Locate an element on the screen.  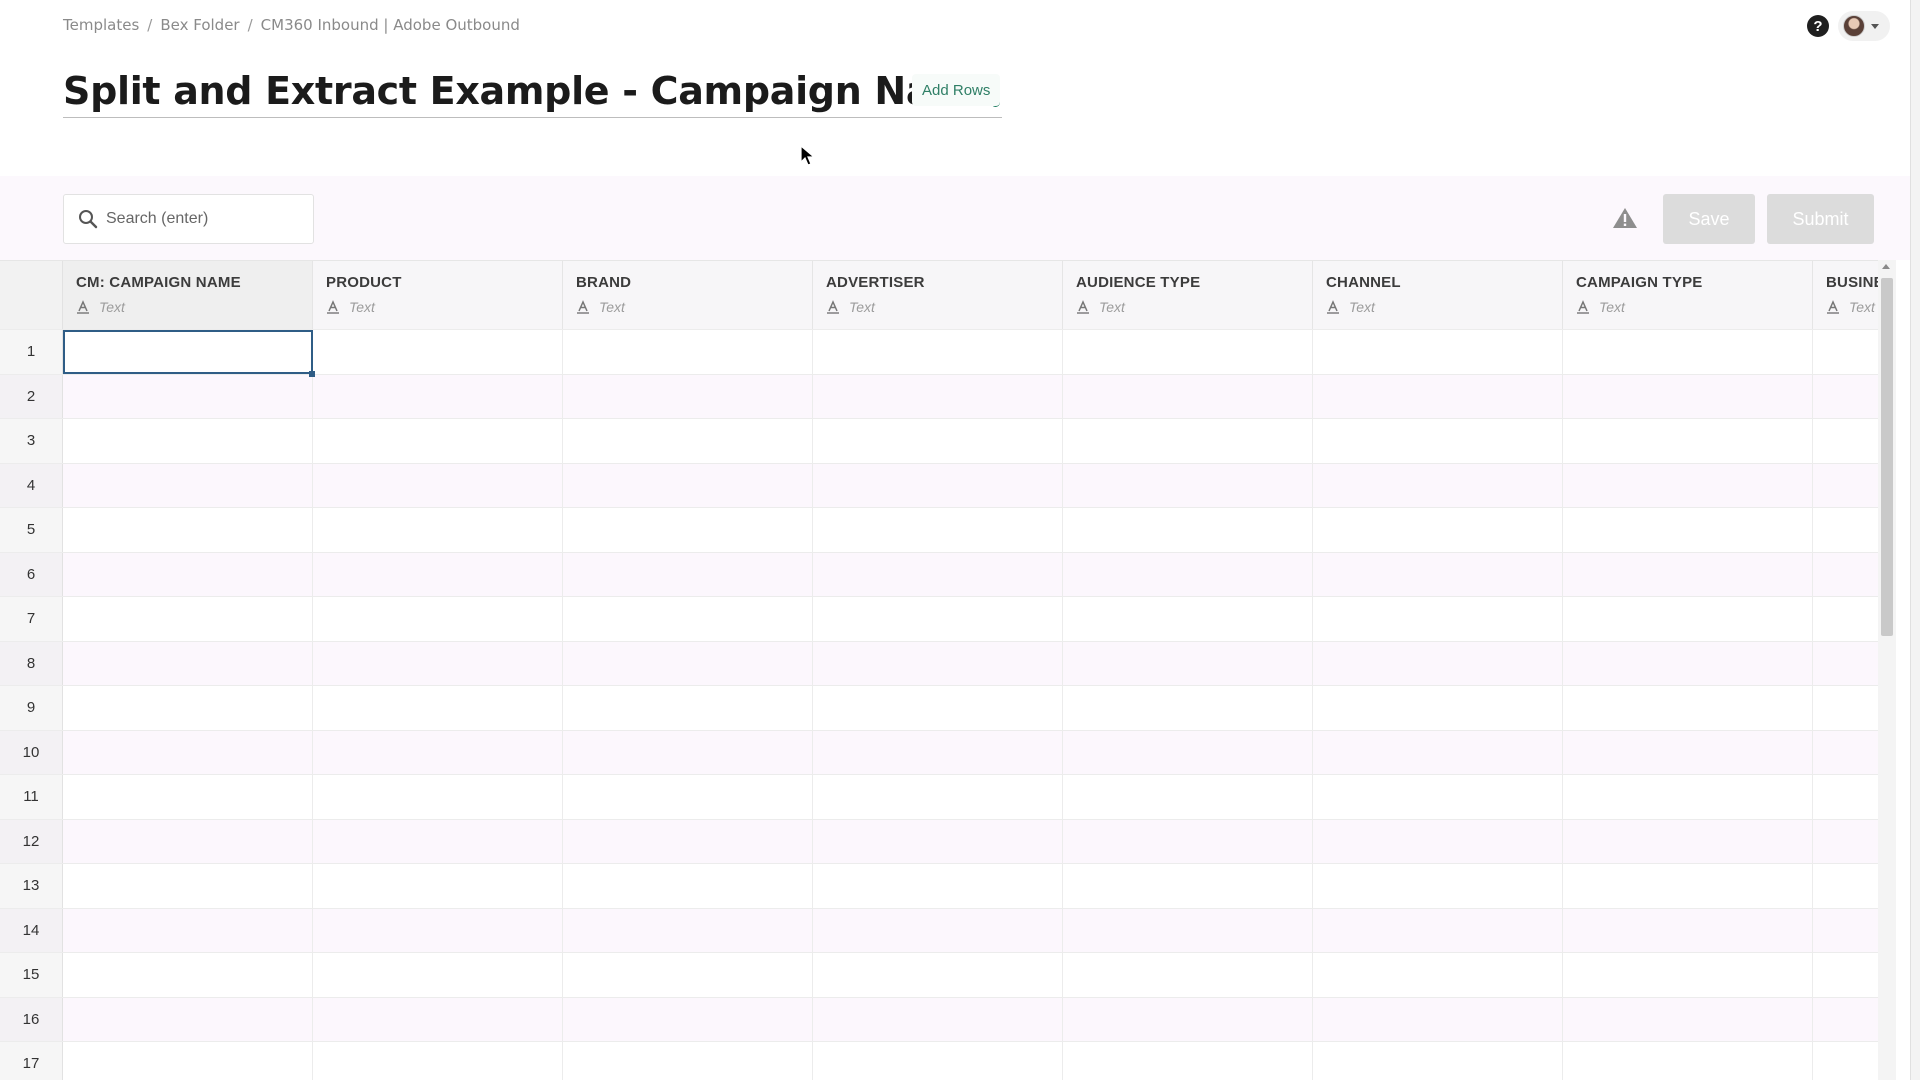
row-number: 14 is located at coordinates (31, 930).